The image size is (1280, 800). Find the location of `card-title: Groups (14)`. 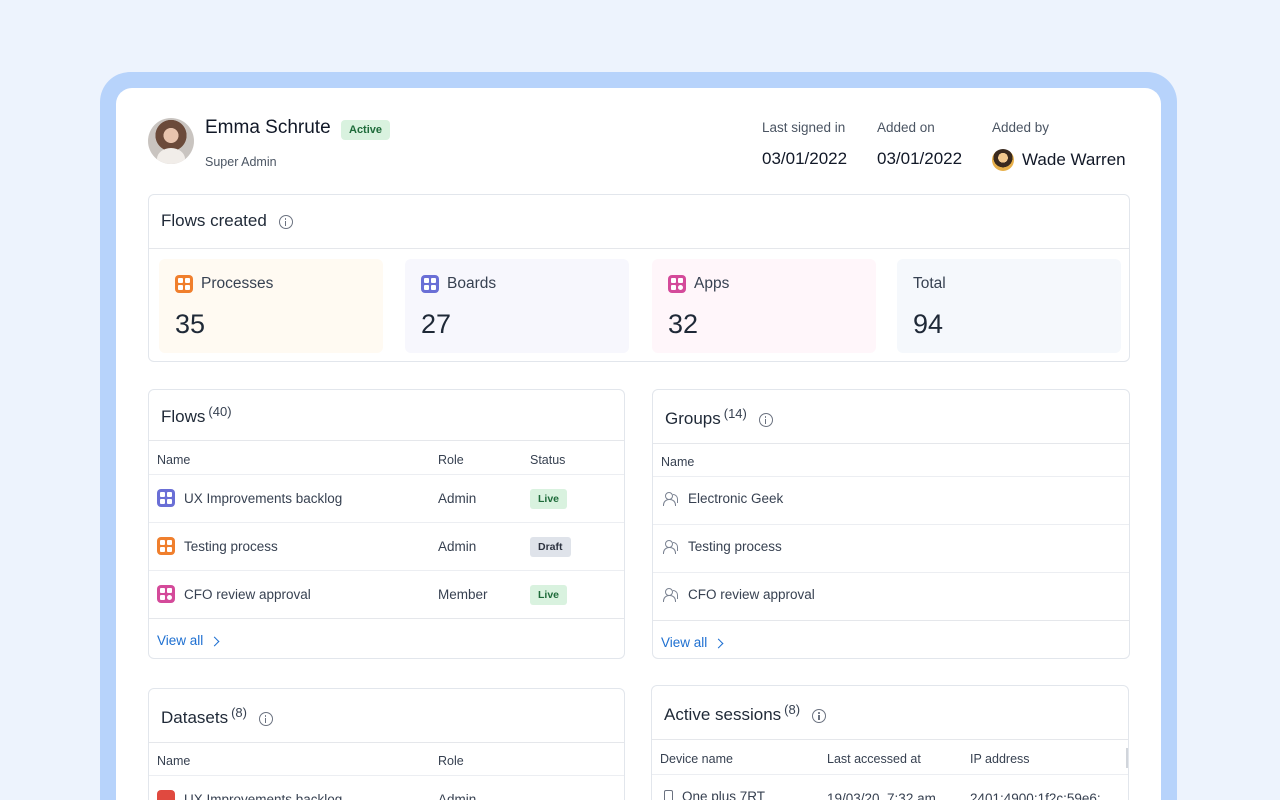

card-title: Groups (14) is located at coordinates (719, 417).